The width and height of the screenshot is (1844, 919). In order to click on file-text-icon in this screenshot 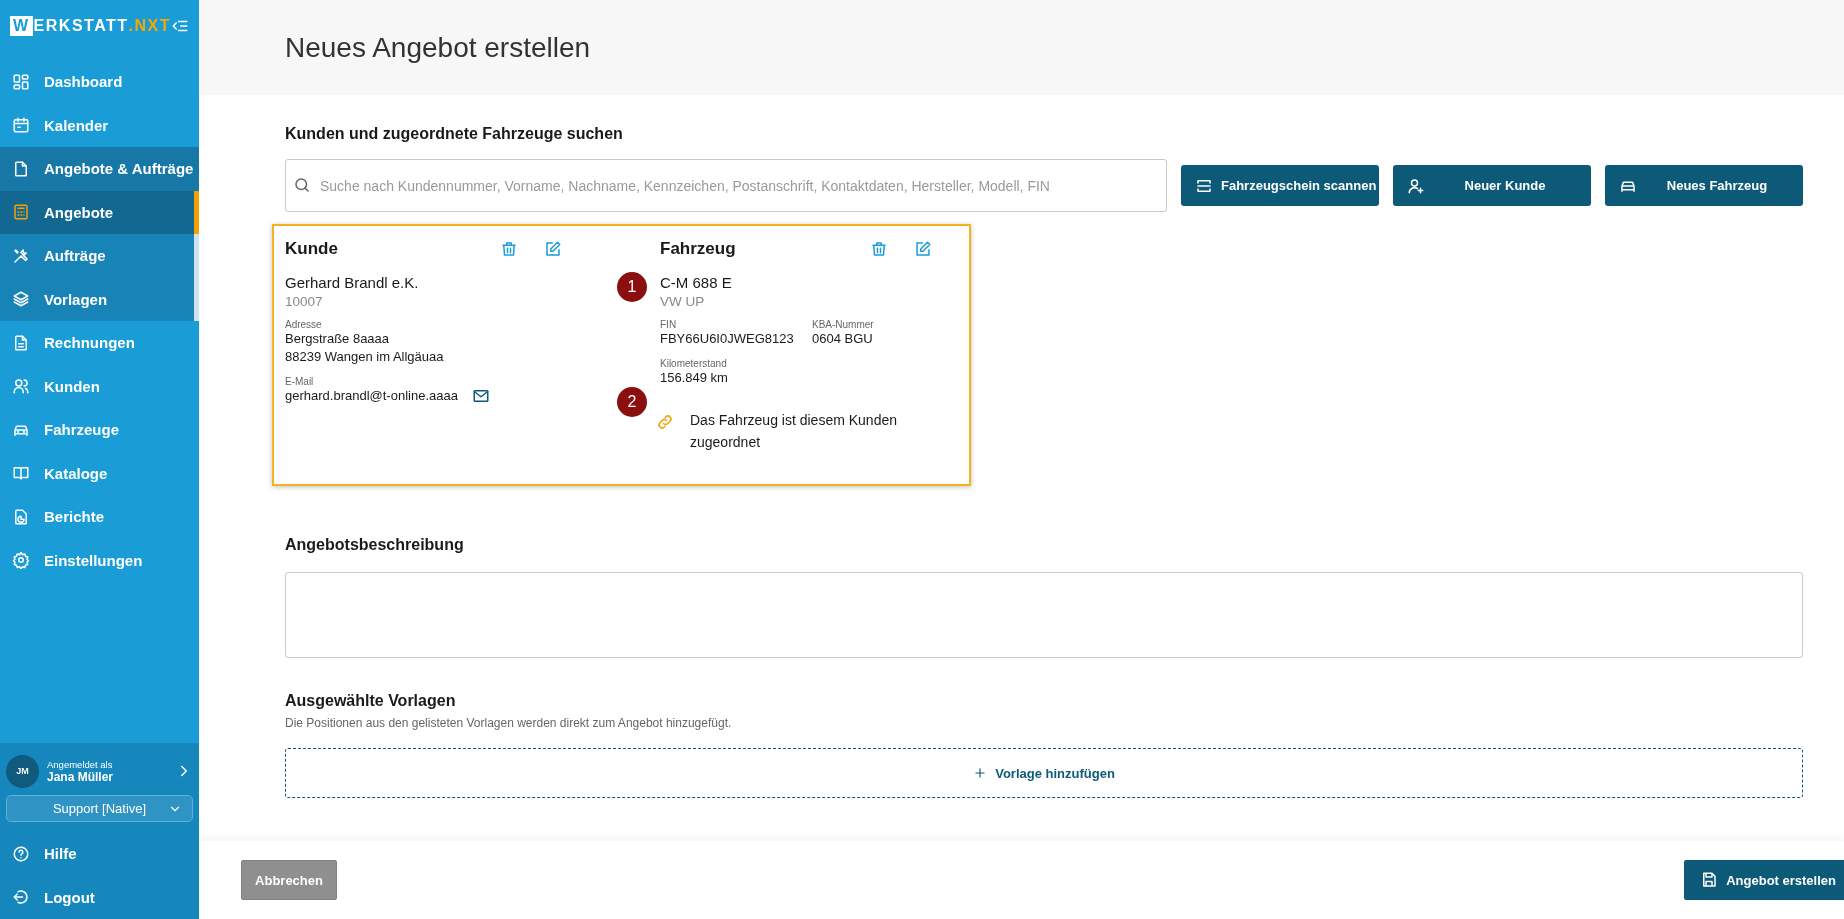, I will do `click(21, 342)`.